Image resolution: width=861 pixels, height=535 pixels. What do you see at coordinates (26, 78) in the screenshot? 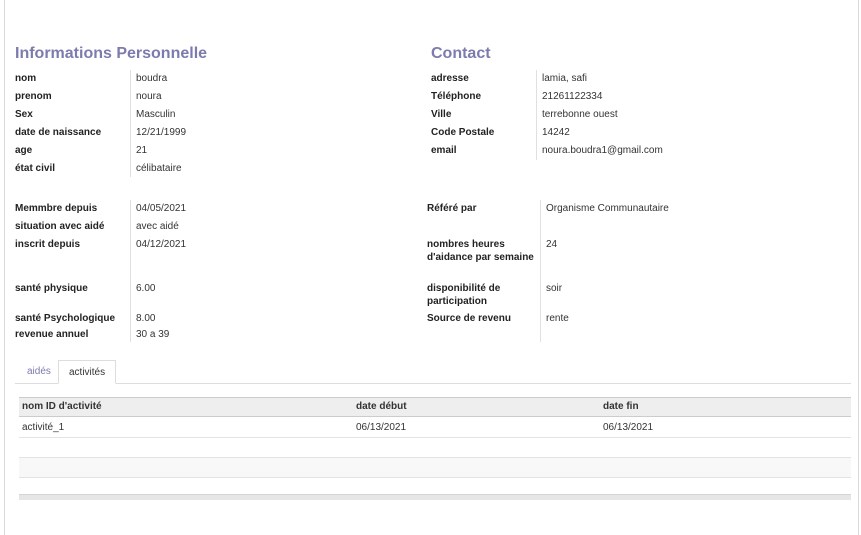
I see `field-label: nom` at bounding box center [26, 78].